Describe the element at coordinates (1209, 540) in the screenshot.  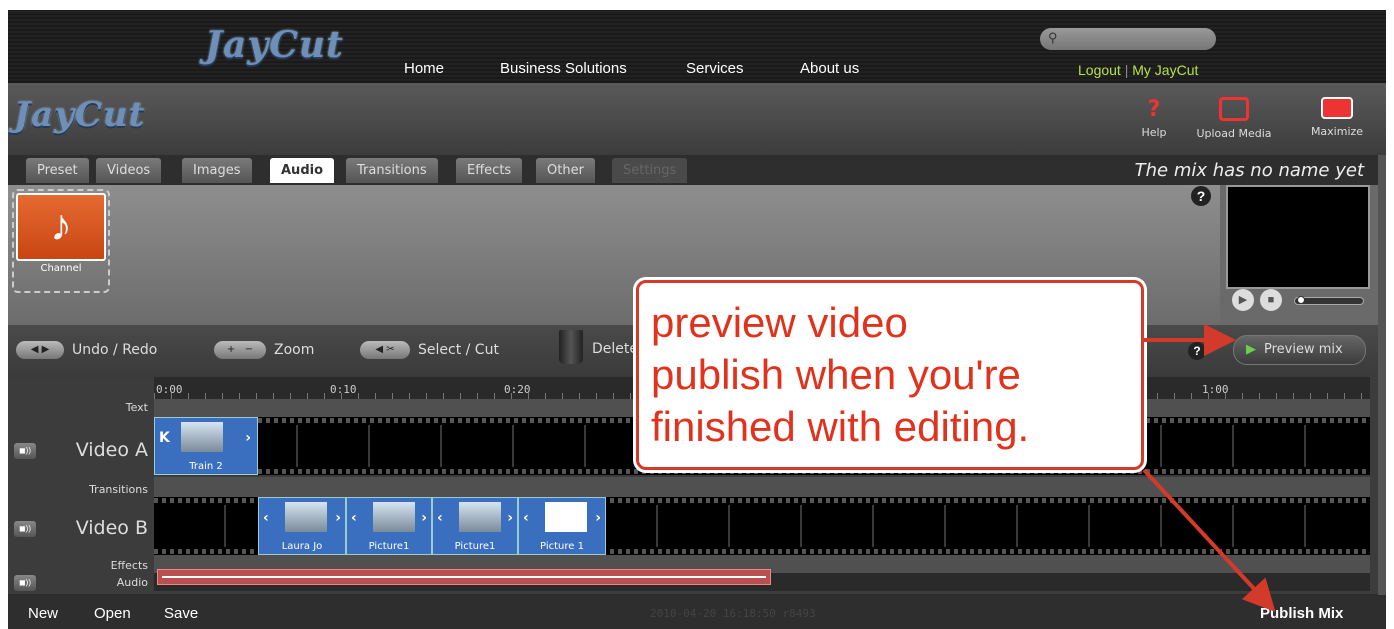
I see `arrow-to-publish` at that location.